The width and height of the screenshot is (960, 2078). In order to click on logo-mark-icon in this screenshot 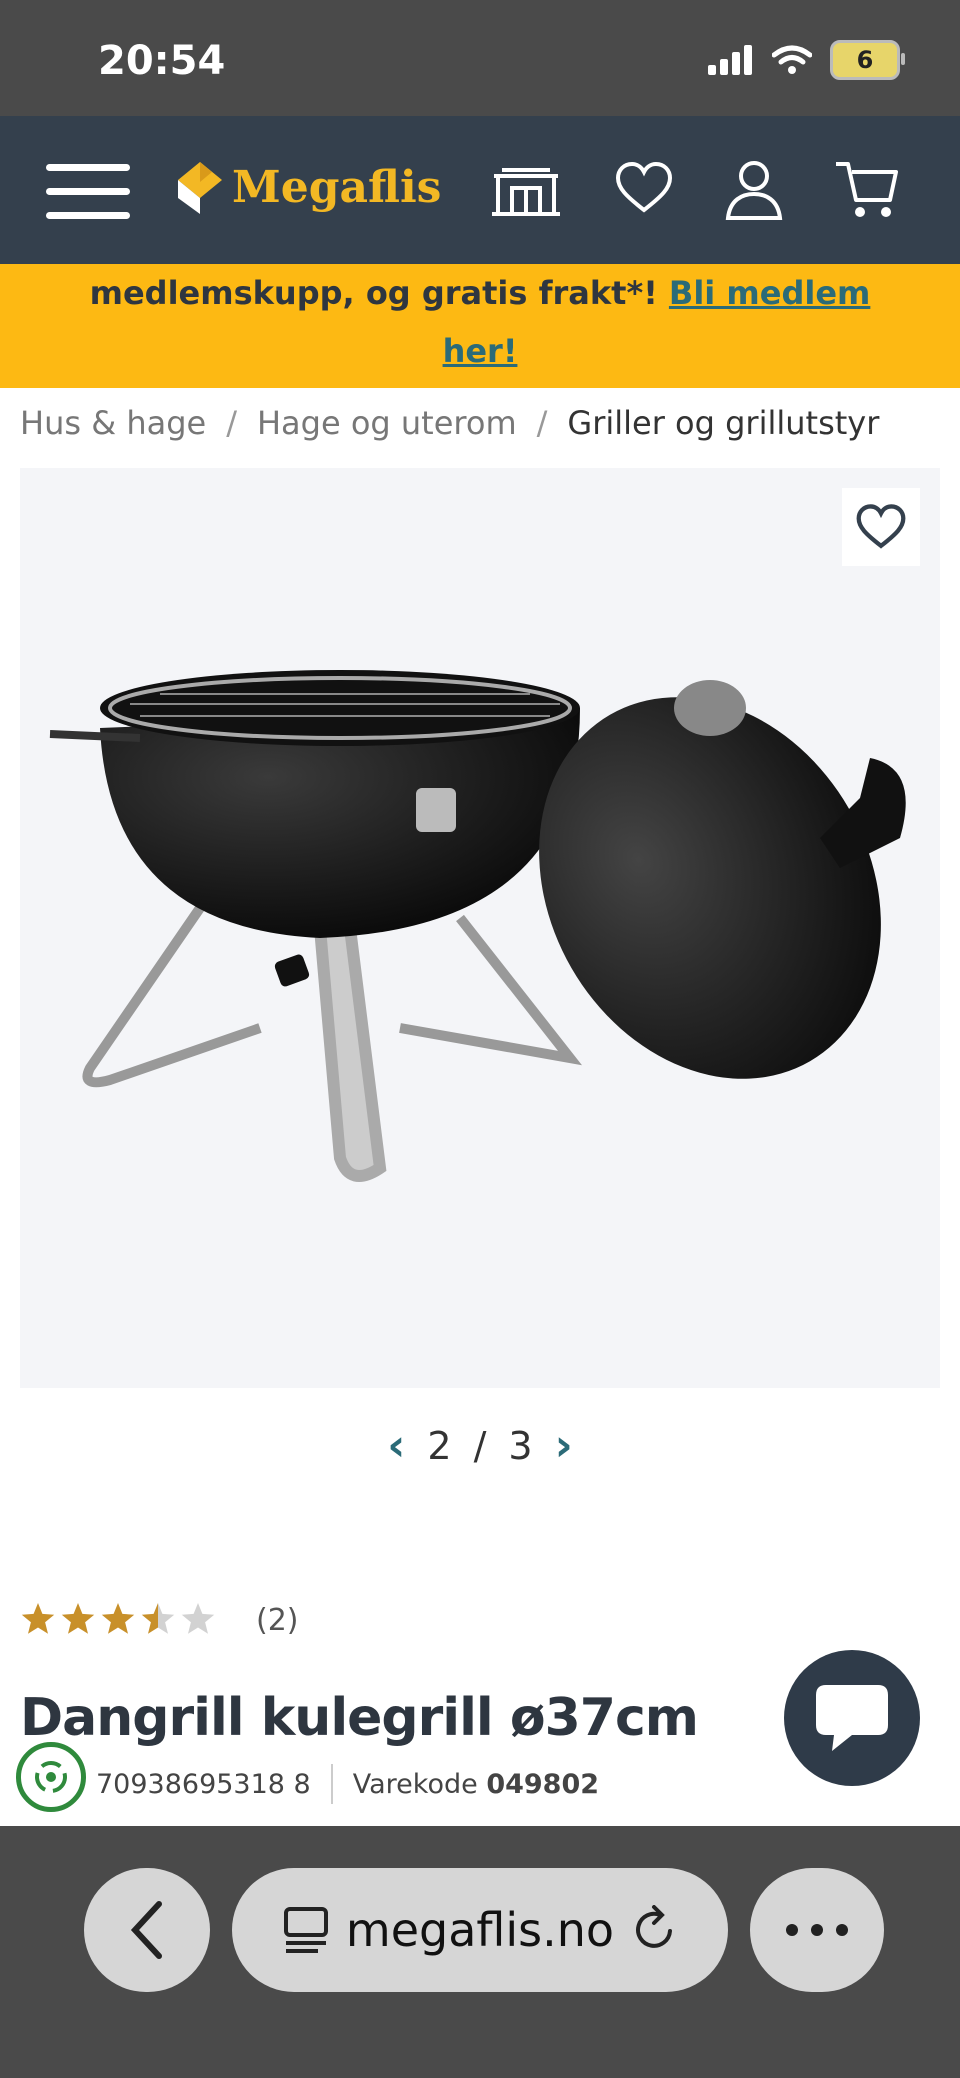, I will do `click(200, 188)`.